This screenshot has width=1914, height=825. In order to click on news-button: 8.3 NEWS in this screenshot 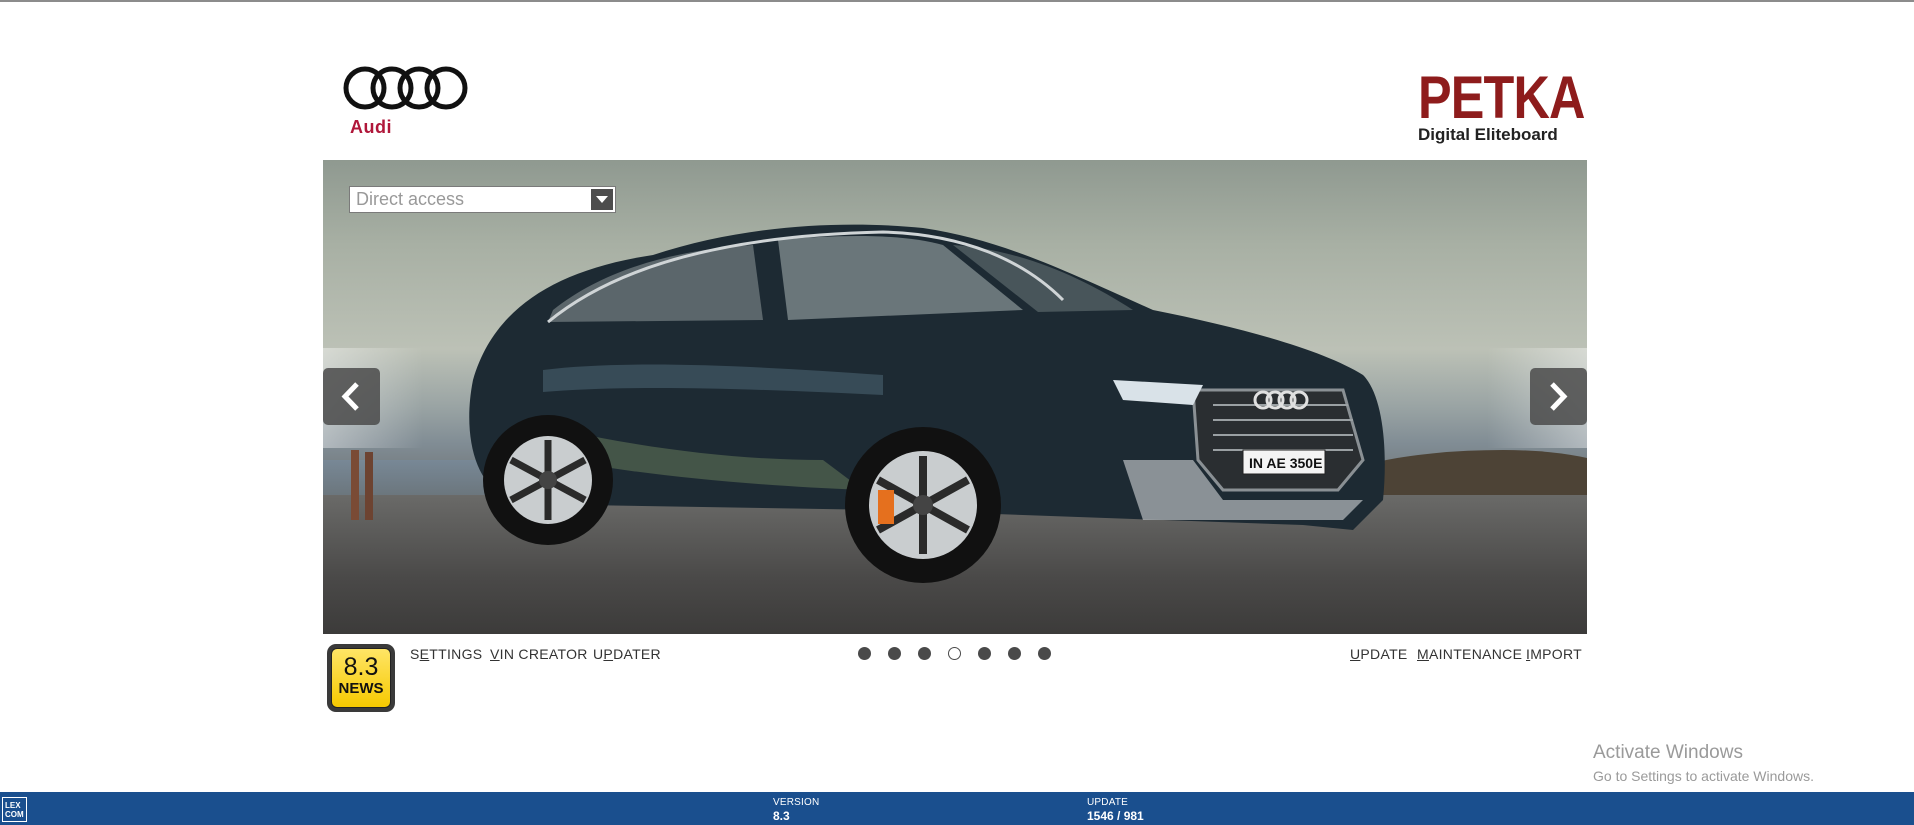, I will do `click(361, 678)`.